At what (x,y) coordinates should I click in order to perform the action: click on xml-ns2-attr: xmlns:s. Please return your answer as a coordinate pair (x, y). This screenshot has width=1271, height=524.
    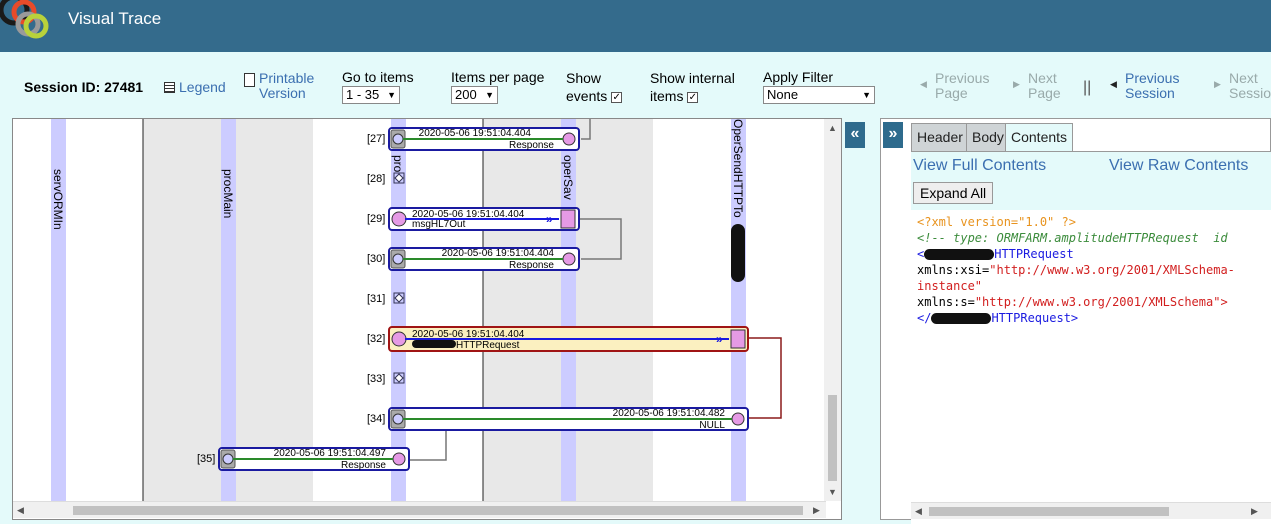
    Looking at the image, I should click on (942, 302).